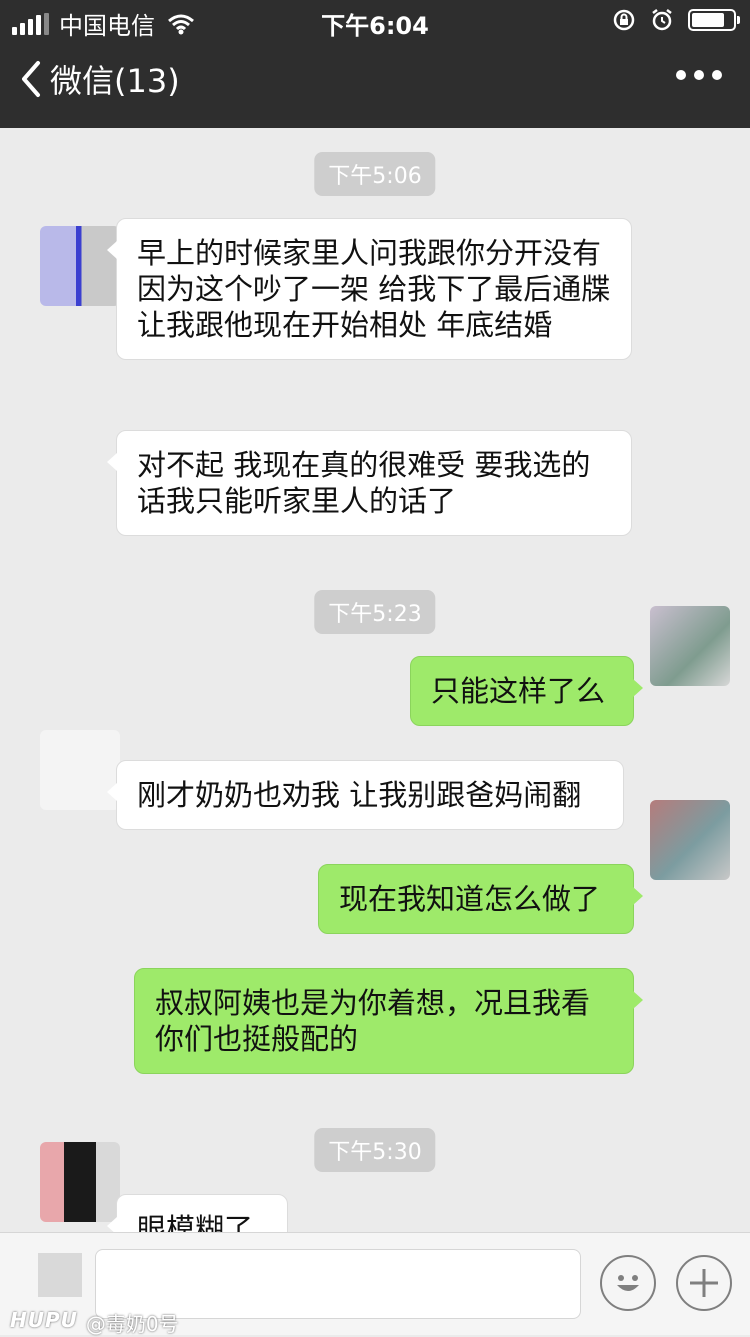  Describe the element at coordinates (132, 1324) in the screenshot. I see `watermark-handle: @毒奶0号` at that location.